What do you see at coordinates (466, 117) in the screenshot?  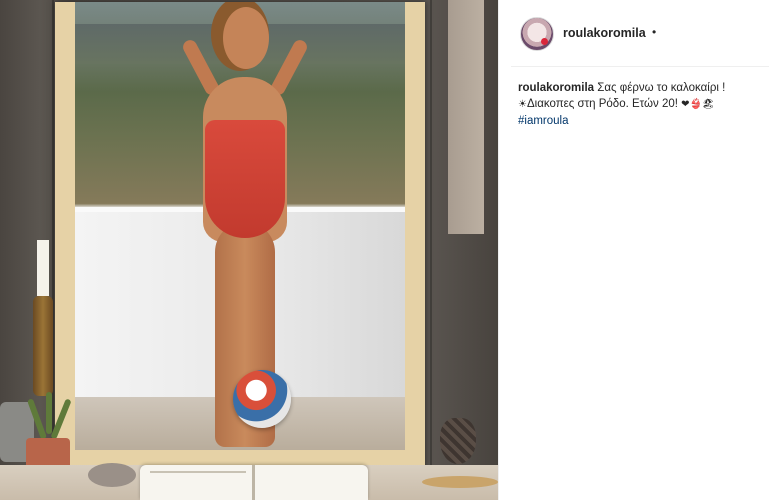 I see `background-slate` at bounding box center [466, 117].